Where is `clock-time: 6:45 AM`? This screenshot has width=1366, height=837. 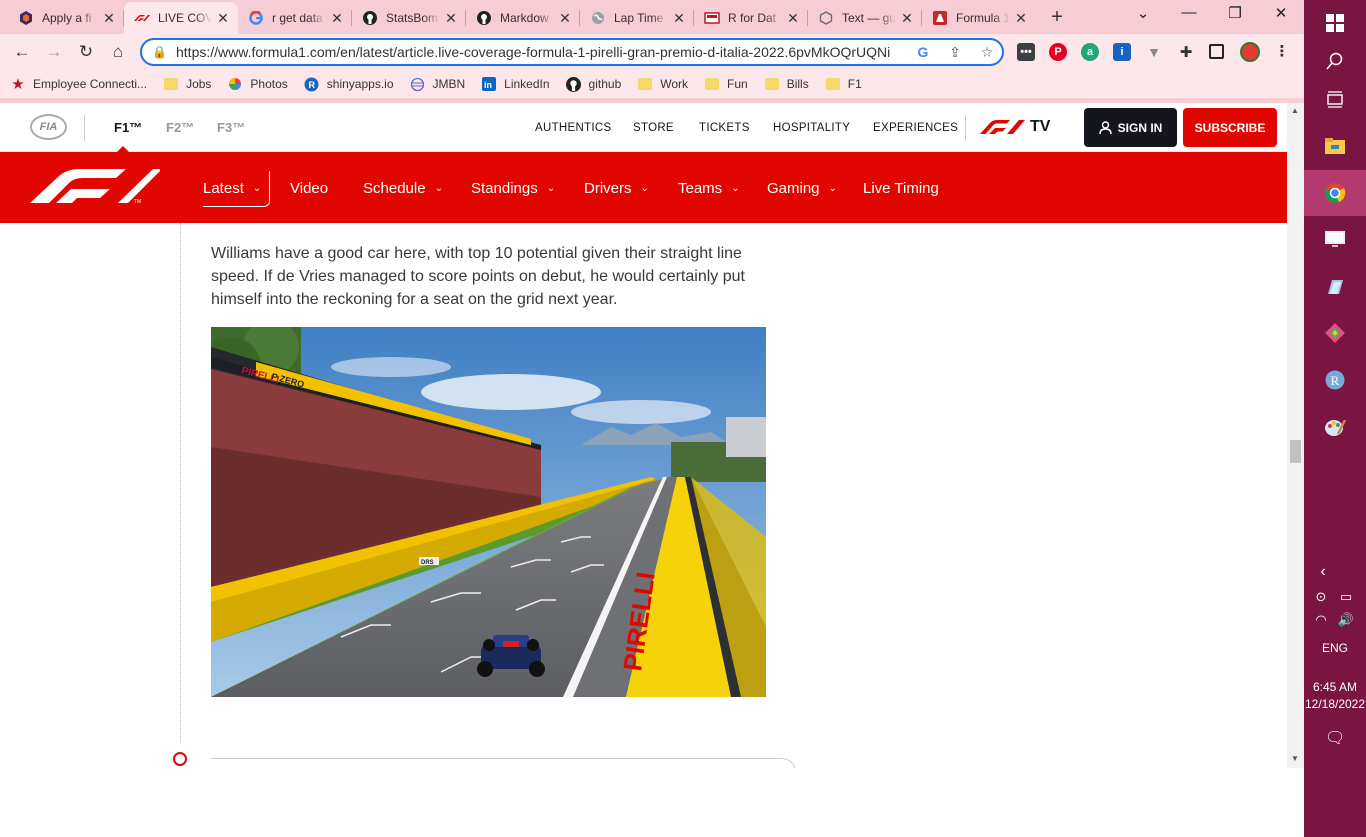
clock-time: 6:45 AM is located at coordinates (1335, 687).